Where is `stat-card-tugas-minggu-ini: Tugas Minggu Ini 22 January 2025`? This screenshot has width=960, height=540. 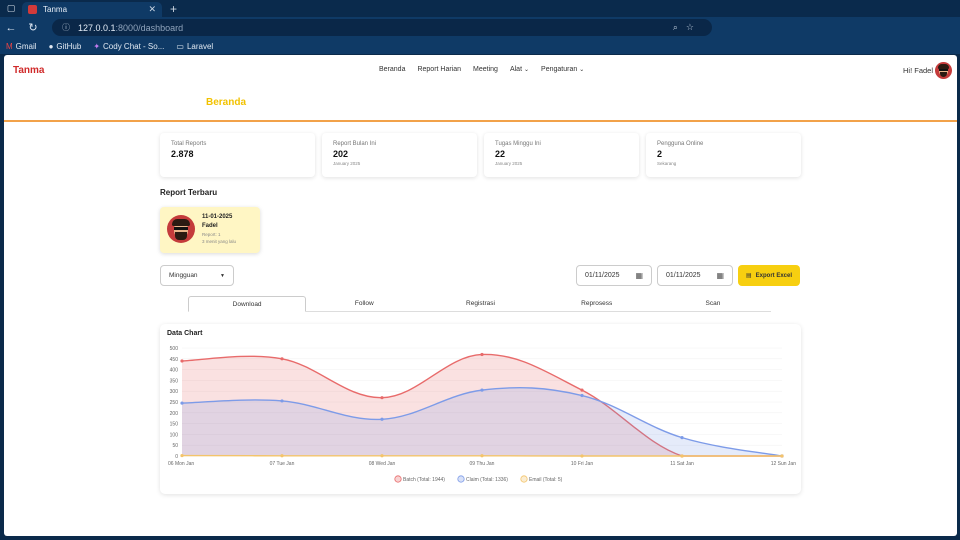
stat-card-tugas-minggu-ini: Tugas Minggu Ini 22 January 2025 is located at coordinates (561, 155).